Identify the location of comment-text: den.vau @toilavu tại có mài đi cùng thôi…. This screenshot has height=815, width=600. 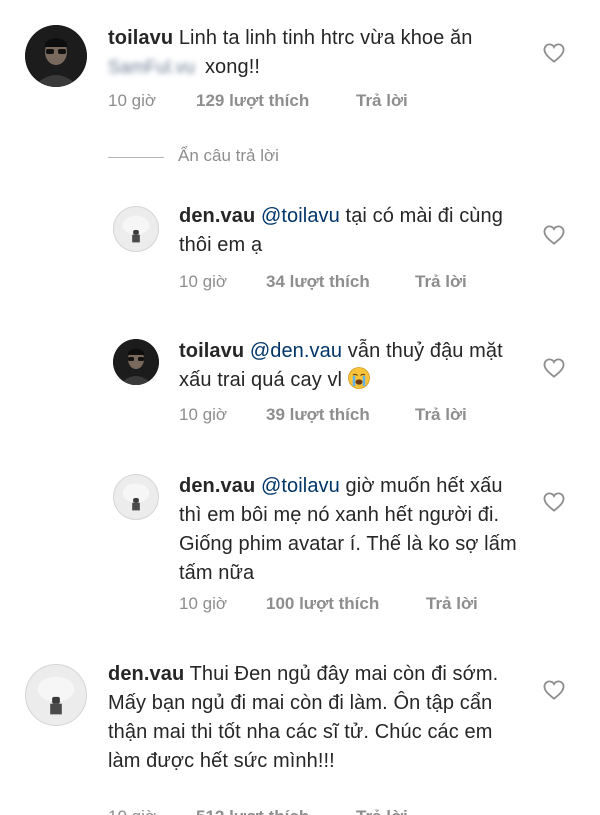
(354, 231).